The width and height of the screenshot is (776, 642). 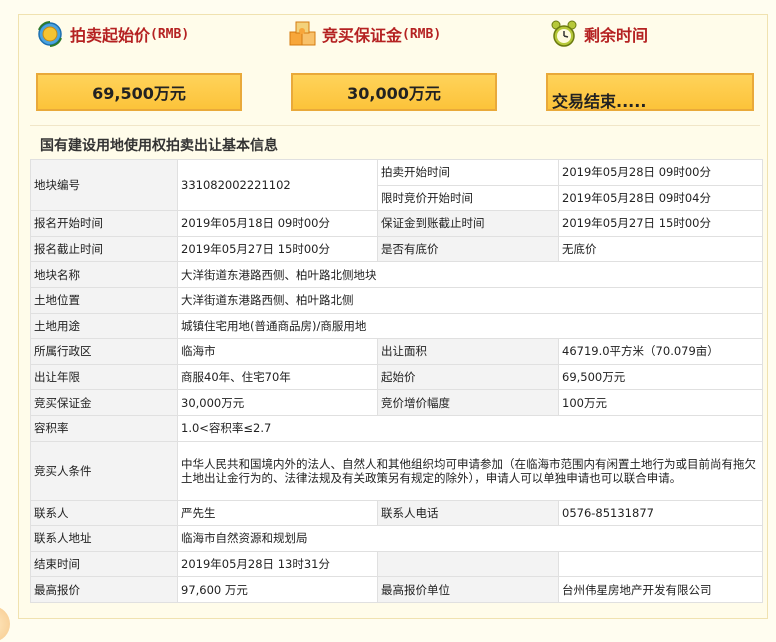 I want to click on reserve-price-label: 是否有底价, so click(x=468, y=249).